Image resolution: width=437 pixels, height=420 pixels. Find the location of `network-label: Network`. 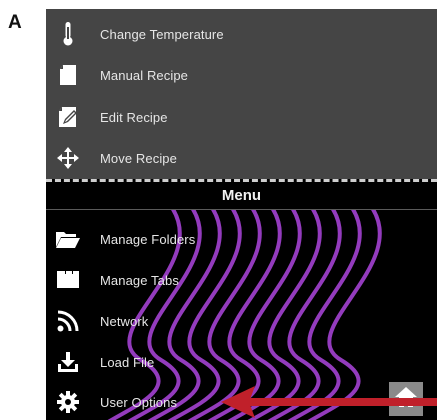

network-label: Network is located at coordinates (124, 321).